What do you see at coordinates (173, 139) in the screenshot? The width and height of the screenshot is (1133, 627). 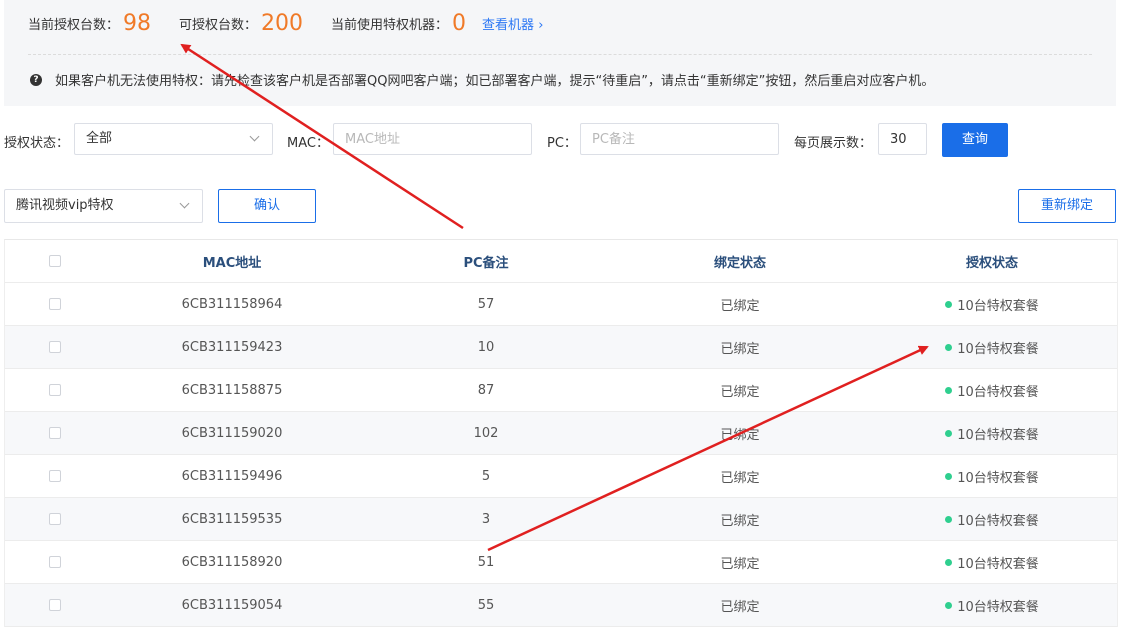 I see `auth-status-select: 全部` at bounding box center [173, 139].